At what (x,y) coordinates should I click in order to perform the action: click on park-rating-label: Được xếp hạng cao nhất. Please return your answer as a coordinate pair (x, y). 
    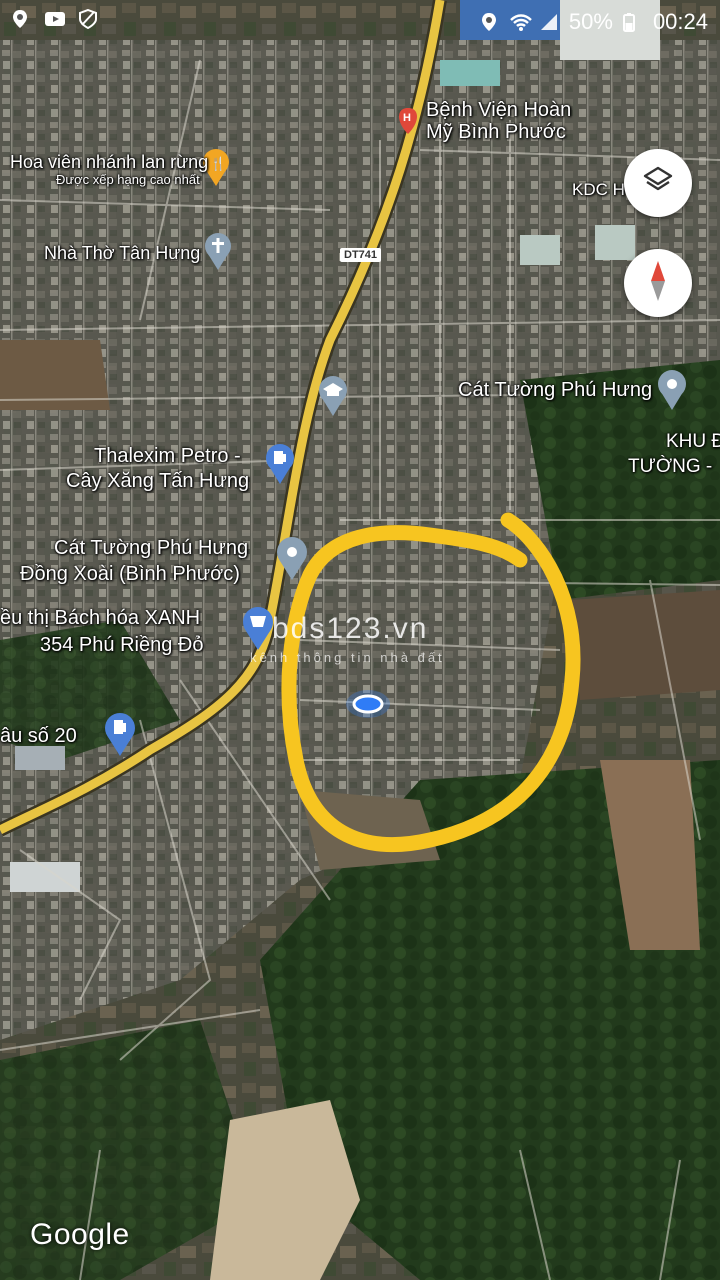
    Looking at the image, I should click on (128, 179).